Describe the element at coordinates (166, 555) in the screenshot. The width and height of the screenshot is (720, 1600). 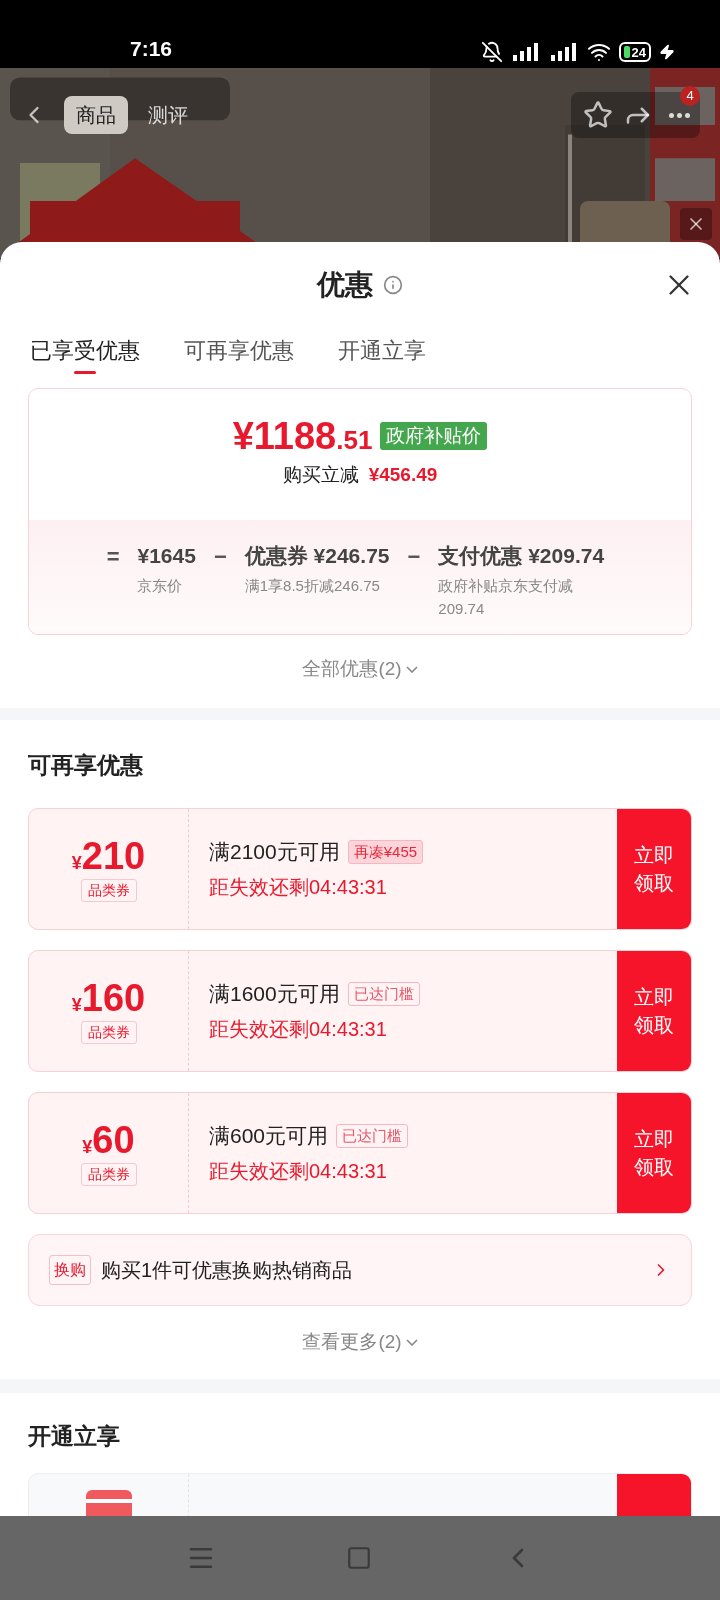
I see `breakdown-value: ¥1645` at that location.